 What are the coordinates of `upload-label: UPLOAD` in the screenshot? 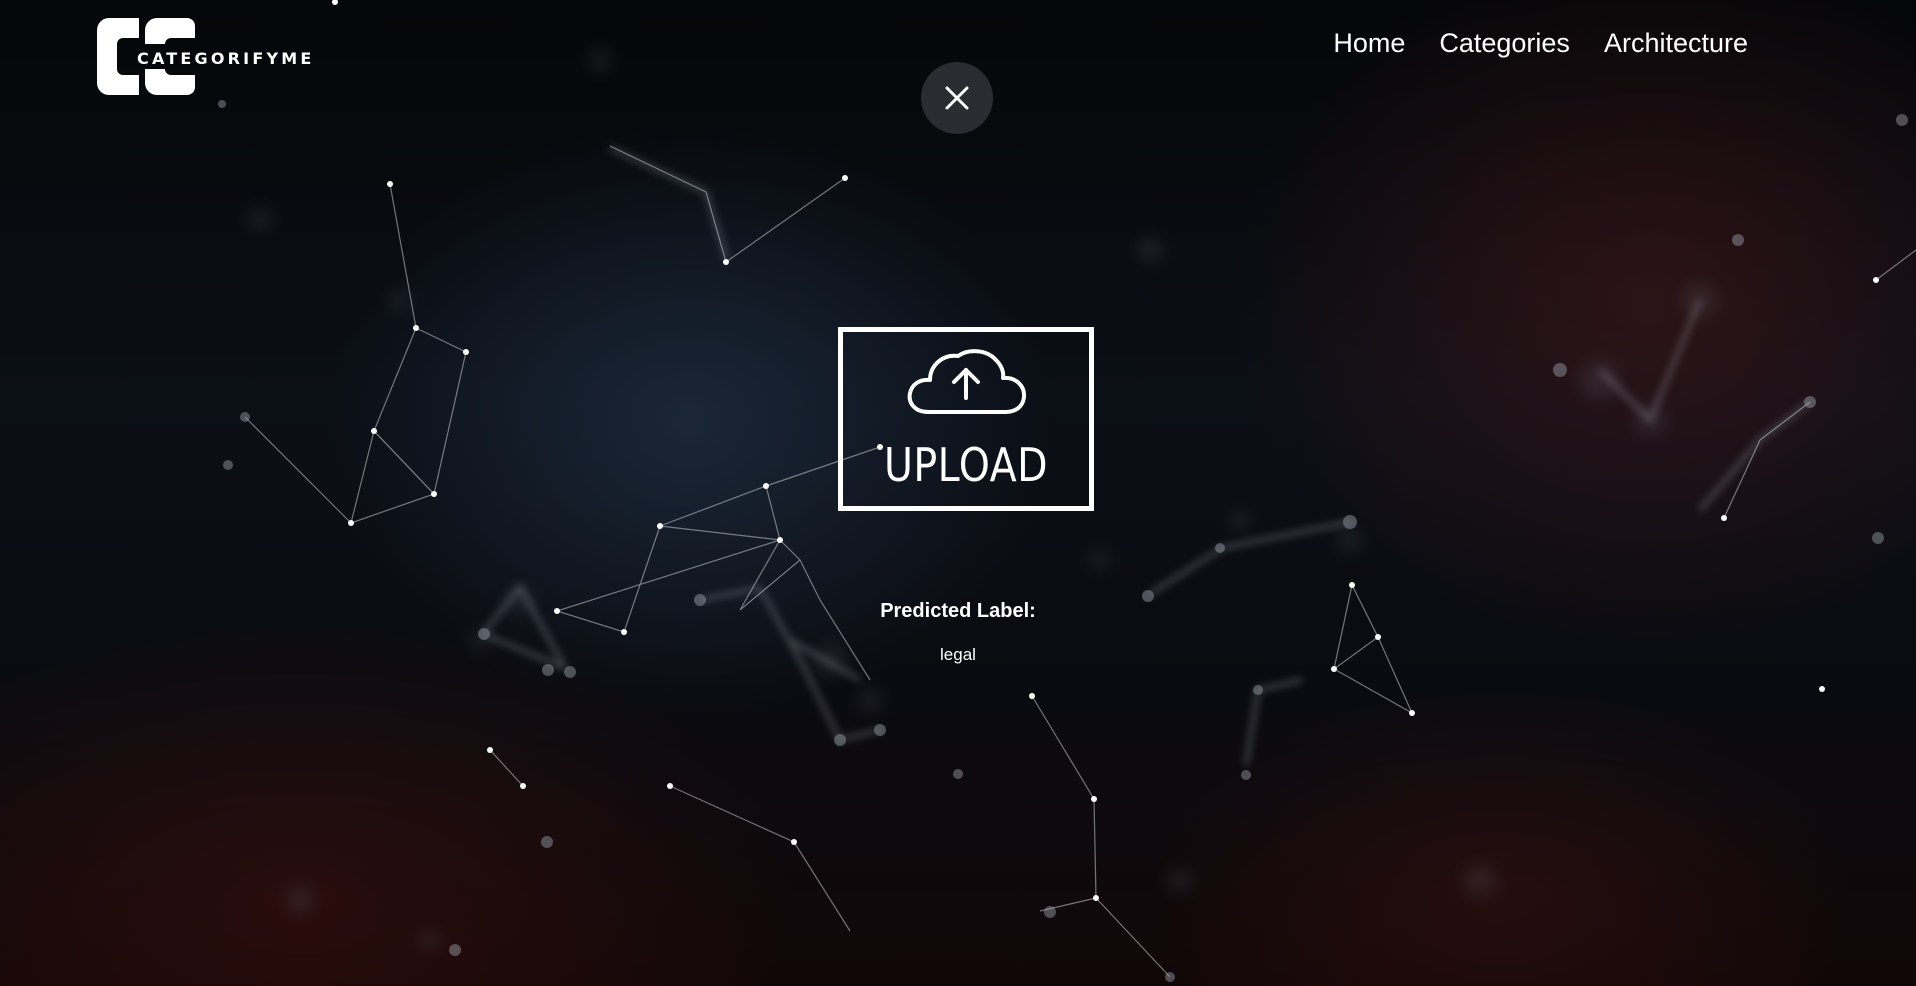 It's located at (966, 465).